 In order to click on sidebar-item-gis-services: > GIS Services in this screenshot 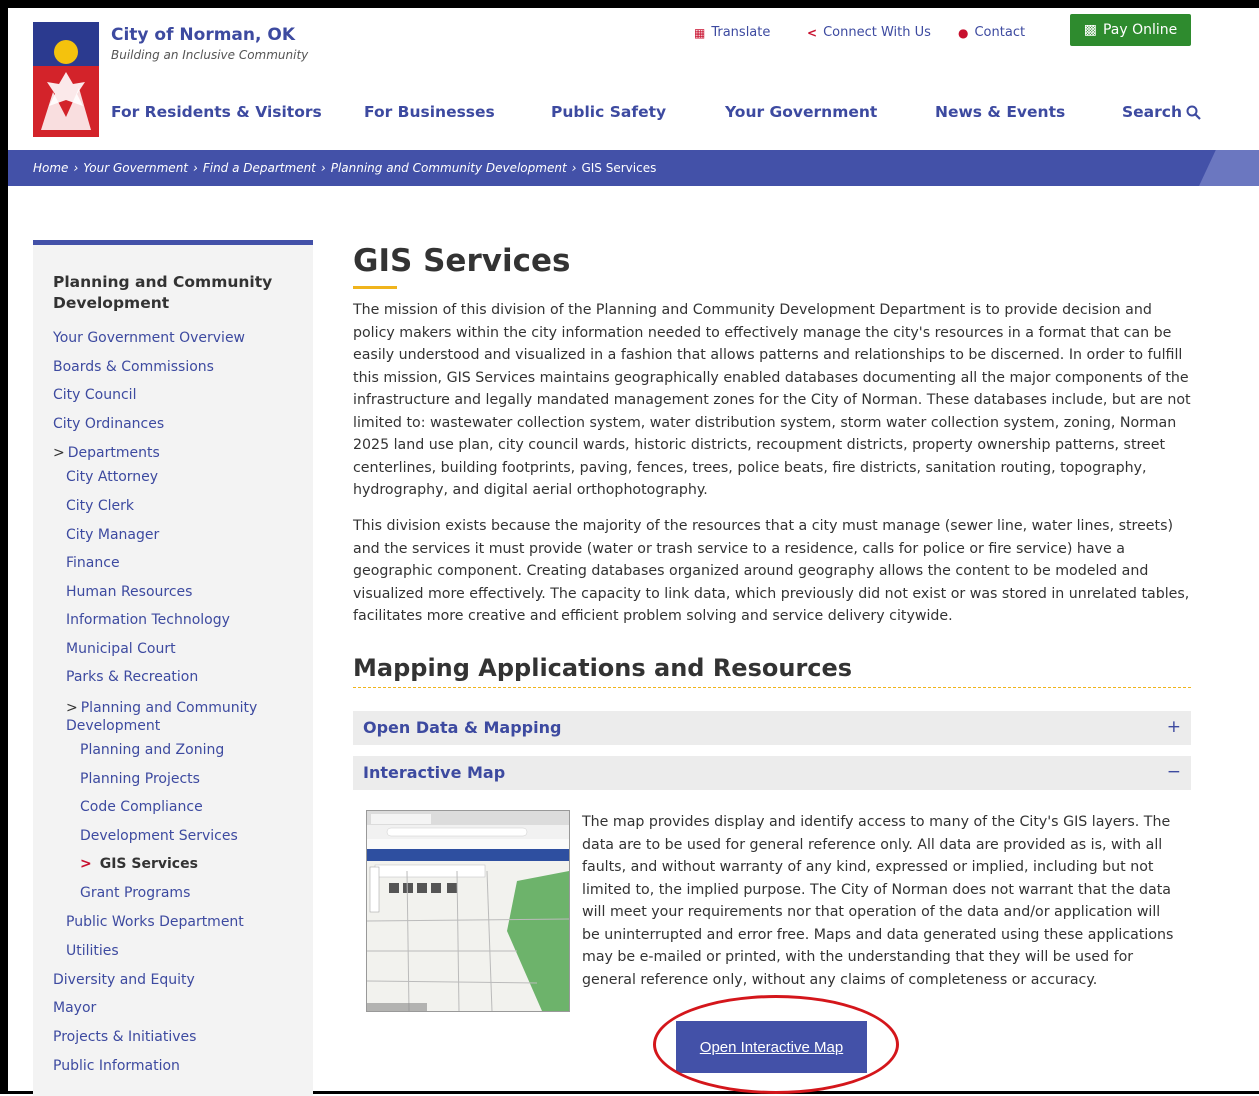, I will do `click(139, 864)`.